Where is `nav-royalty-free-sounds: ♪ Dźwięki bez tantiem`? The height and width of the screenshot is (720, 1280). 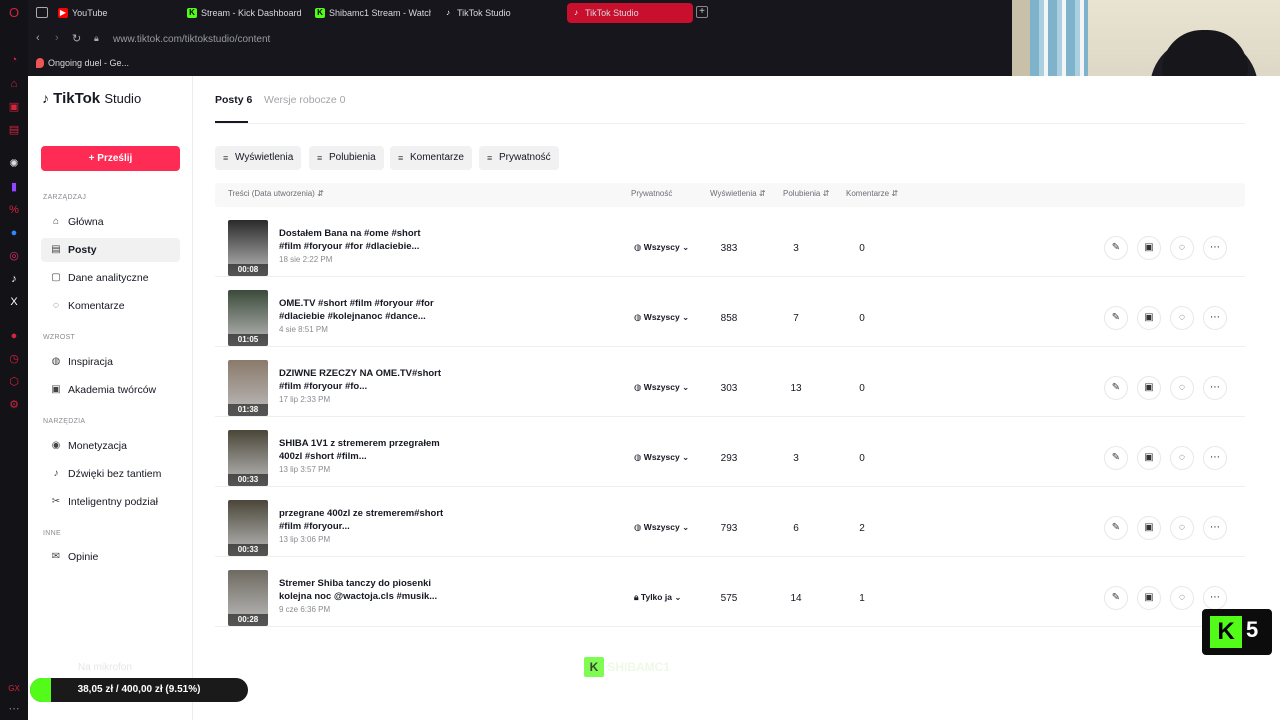 nav-royalty-free-sounds: ♪ Dźwięki bez tantiem is located at coordinates (110, 474).